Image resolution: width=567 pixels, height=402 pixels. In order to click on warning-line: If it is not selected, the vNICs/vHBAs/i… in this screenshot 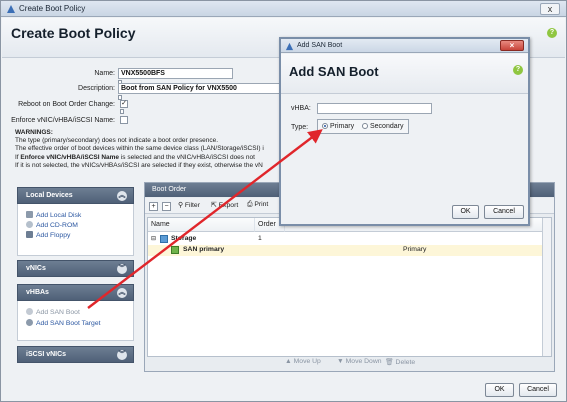, I will do `click(139, 165)`.